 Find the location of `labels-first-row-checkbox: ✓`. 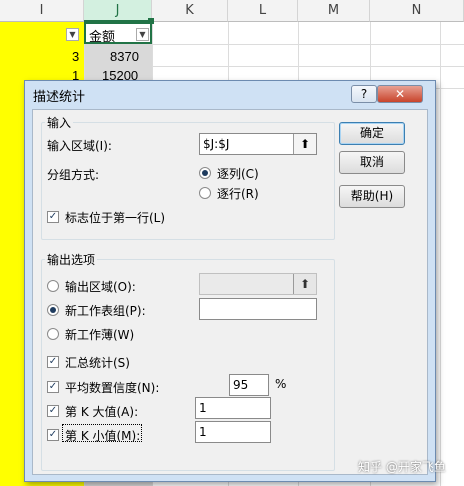

labels-first-row-checkbox: ✓ is located at coordinates (53, 217).